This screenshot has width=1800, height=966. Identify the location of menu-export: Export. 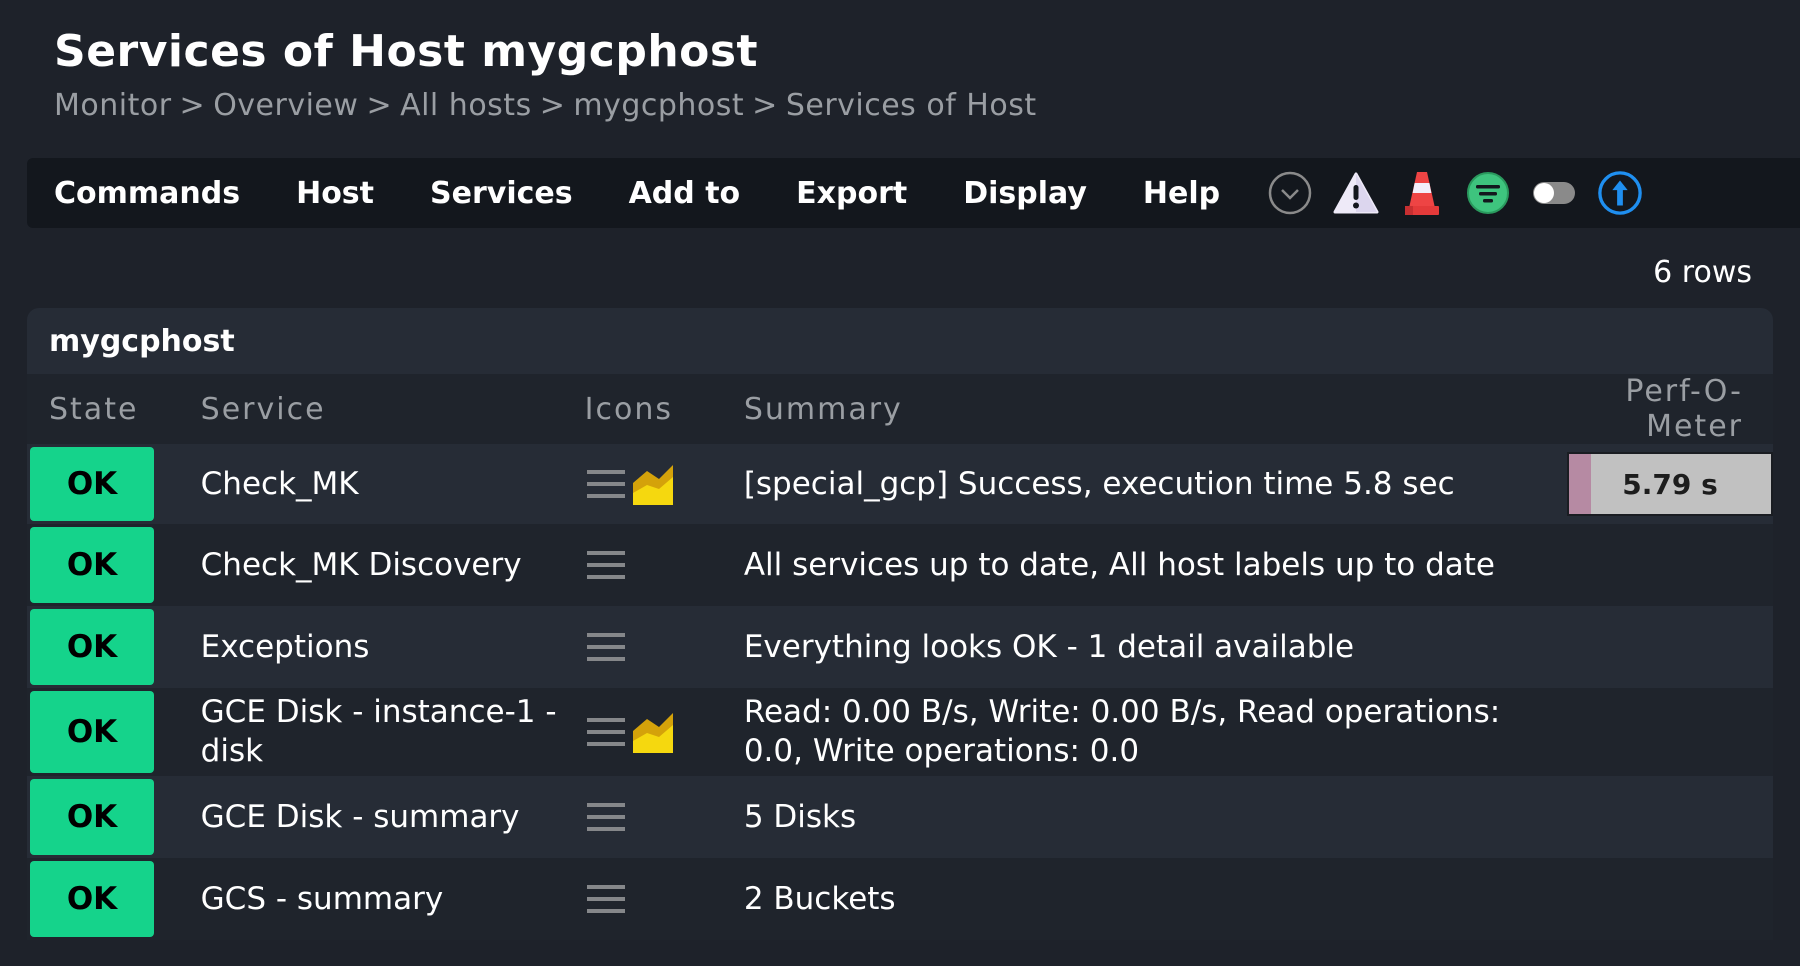
(851, 193).